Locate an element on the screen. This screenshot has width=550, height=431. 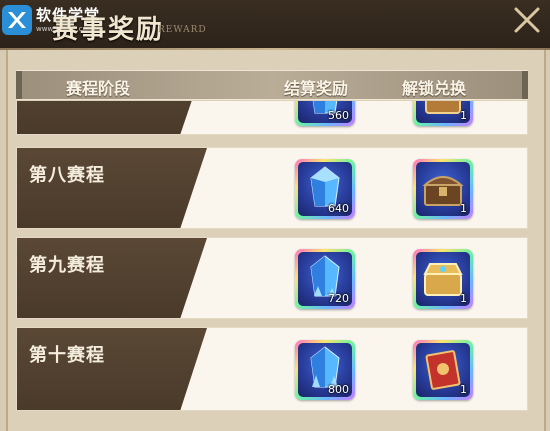
stage-label: 第十赛程 is located at coordinates (67, 355).